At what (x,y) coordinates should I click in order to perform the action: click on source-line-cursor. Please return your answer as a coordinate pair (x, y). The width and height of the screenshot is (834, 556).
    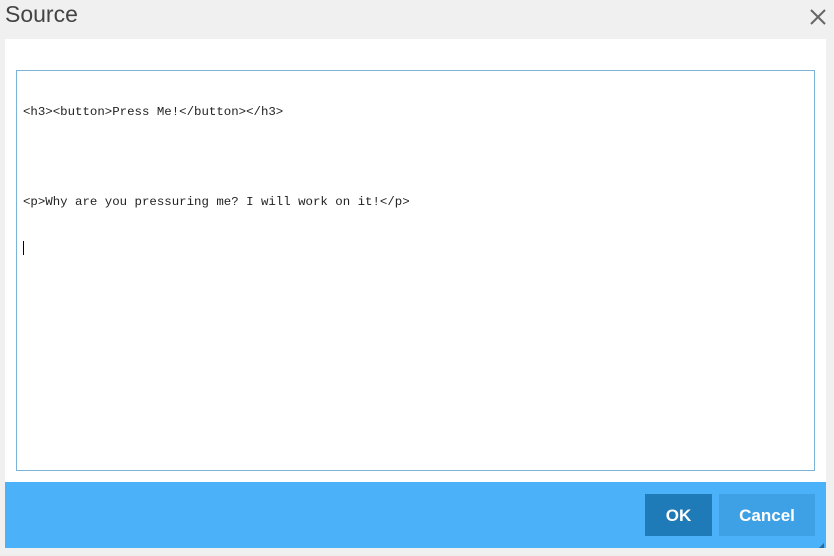
    Looking at the image, I should click on (415, 247).